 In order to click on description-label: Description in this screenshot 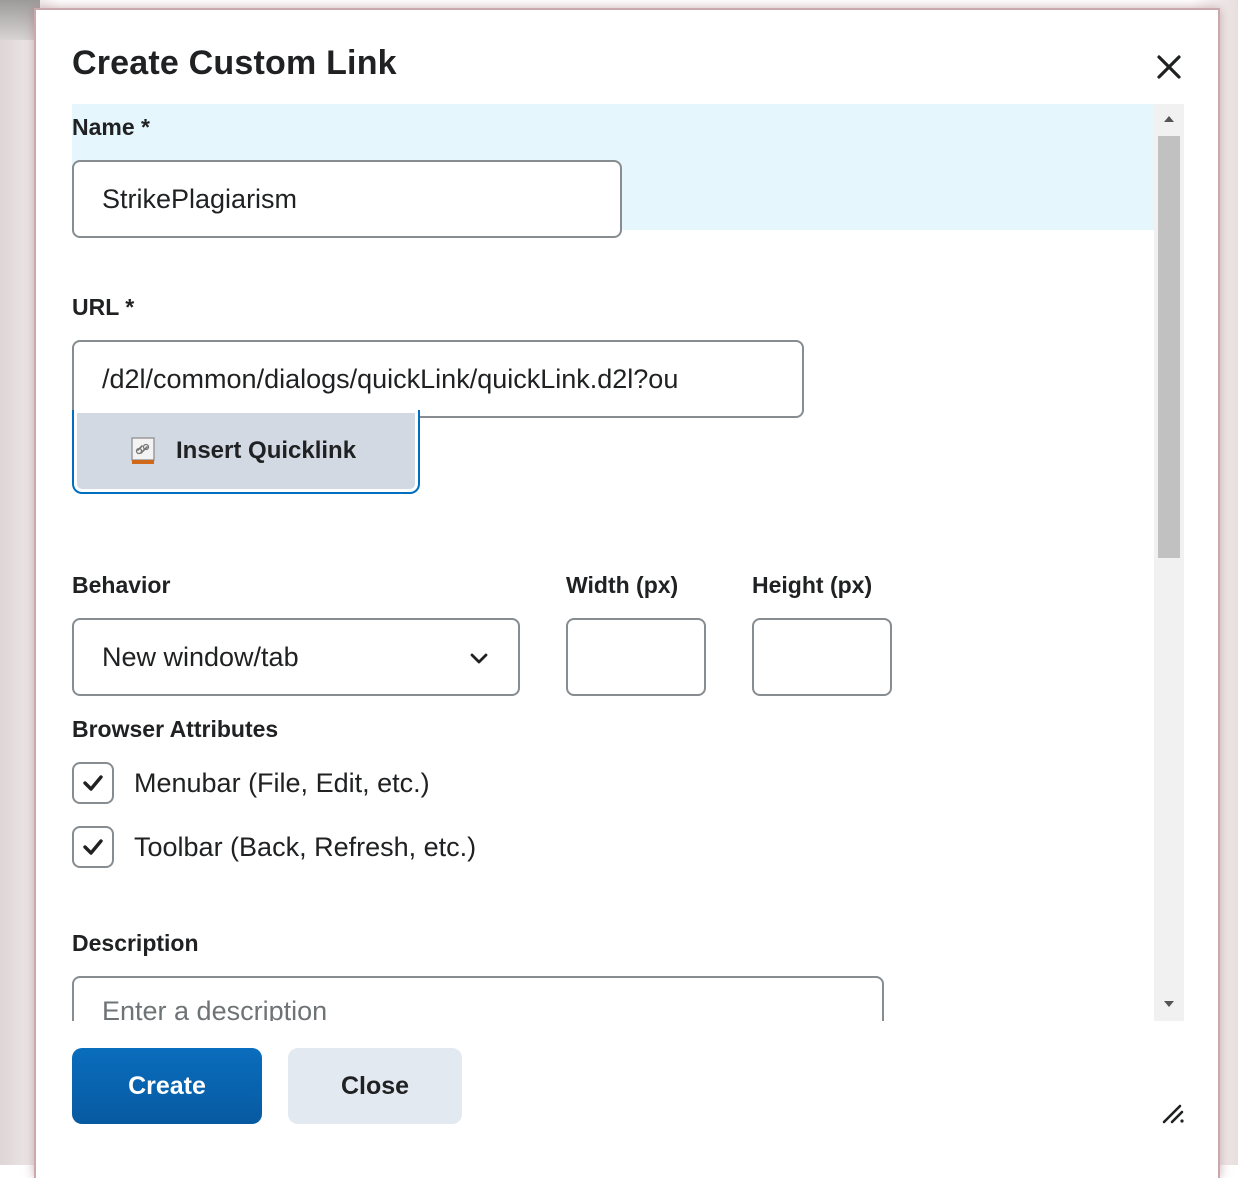, I will do `click(135, 943)`.